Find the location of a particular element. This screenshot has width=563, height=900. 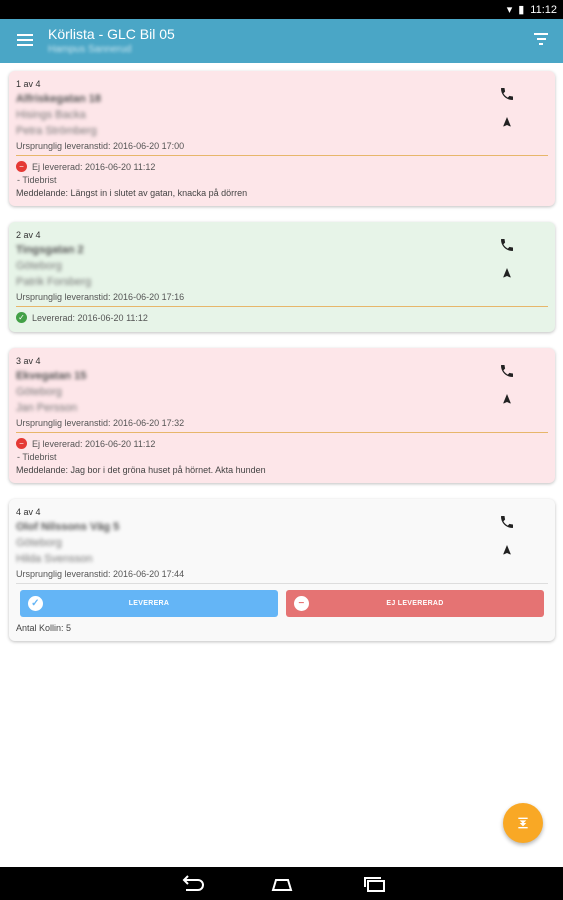

app-bar: Körlista - GLC Bil 05 Hampus Sannerud is located at coordinates (281, 41).